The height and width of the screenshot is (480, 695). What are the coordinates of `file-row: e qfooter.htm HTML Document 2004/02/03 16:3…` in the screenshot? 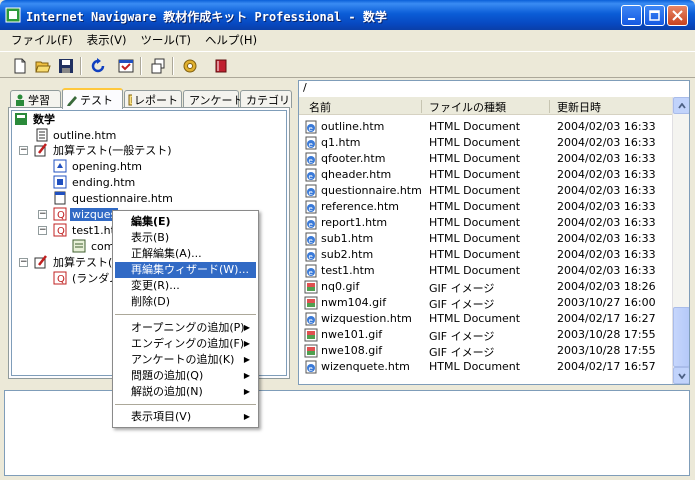 It's located at (485, 159).